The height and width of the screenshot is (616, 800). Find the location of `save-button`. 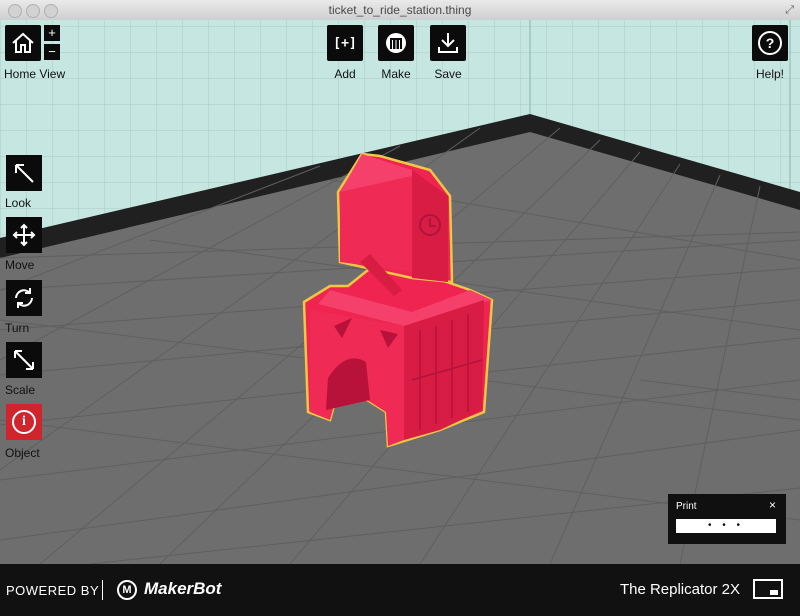

save-button is located at coordinates (448, 43).